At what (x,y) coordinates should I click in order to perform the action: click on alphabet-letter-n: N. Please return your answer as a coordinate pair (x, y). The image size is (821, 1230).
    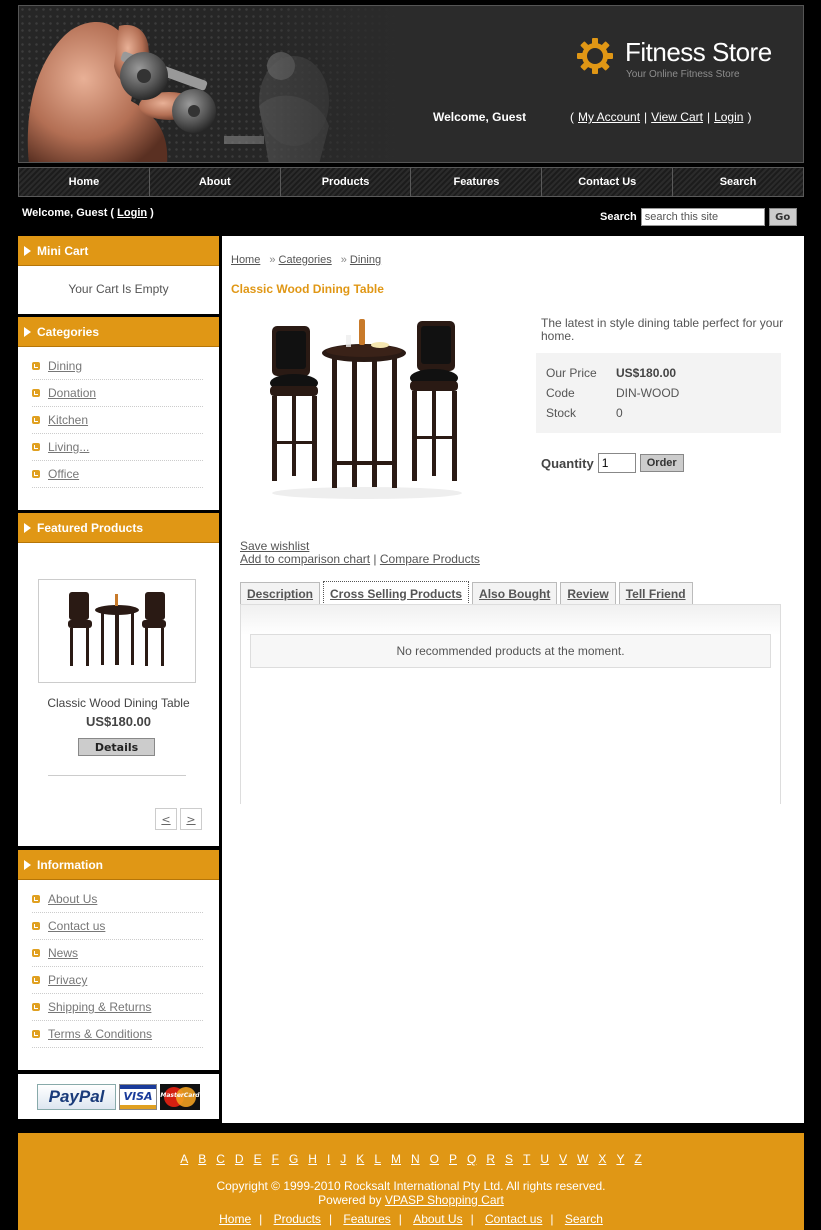
    Looking at the image, I should click on (415, 1159).